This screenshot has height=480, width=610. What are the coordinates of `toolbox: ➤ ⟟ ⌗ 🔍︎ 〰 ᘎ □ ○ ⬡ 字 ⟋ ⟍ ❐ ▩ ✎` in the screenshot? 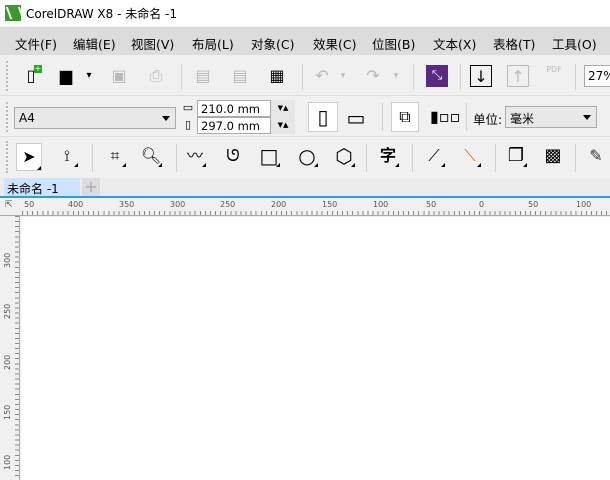 It's located at (305, 158).